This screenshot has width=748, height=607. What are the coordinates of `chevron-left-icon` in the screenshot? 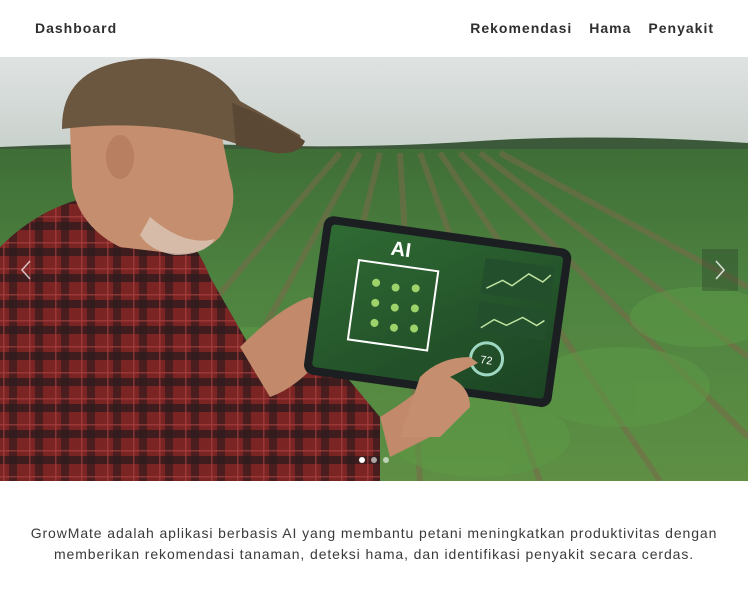 It's located at (25, 270).